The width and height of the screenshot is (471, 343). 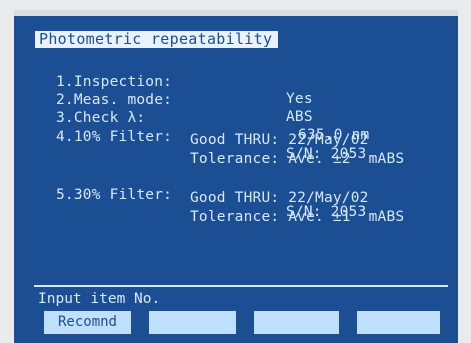 I want to click on prompt-divider, so click(x=241, y=286).